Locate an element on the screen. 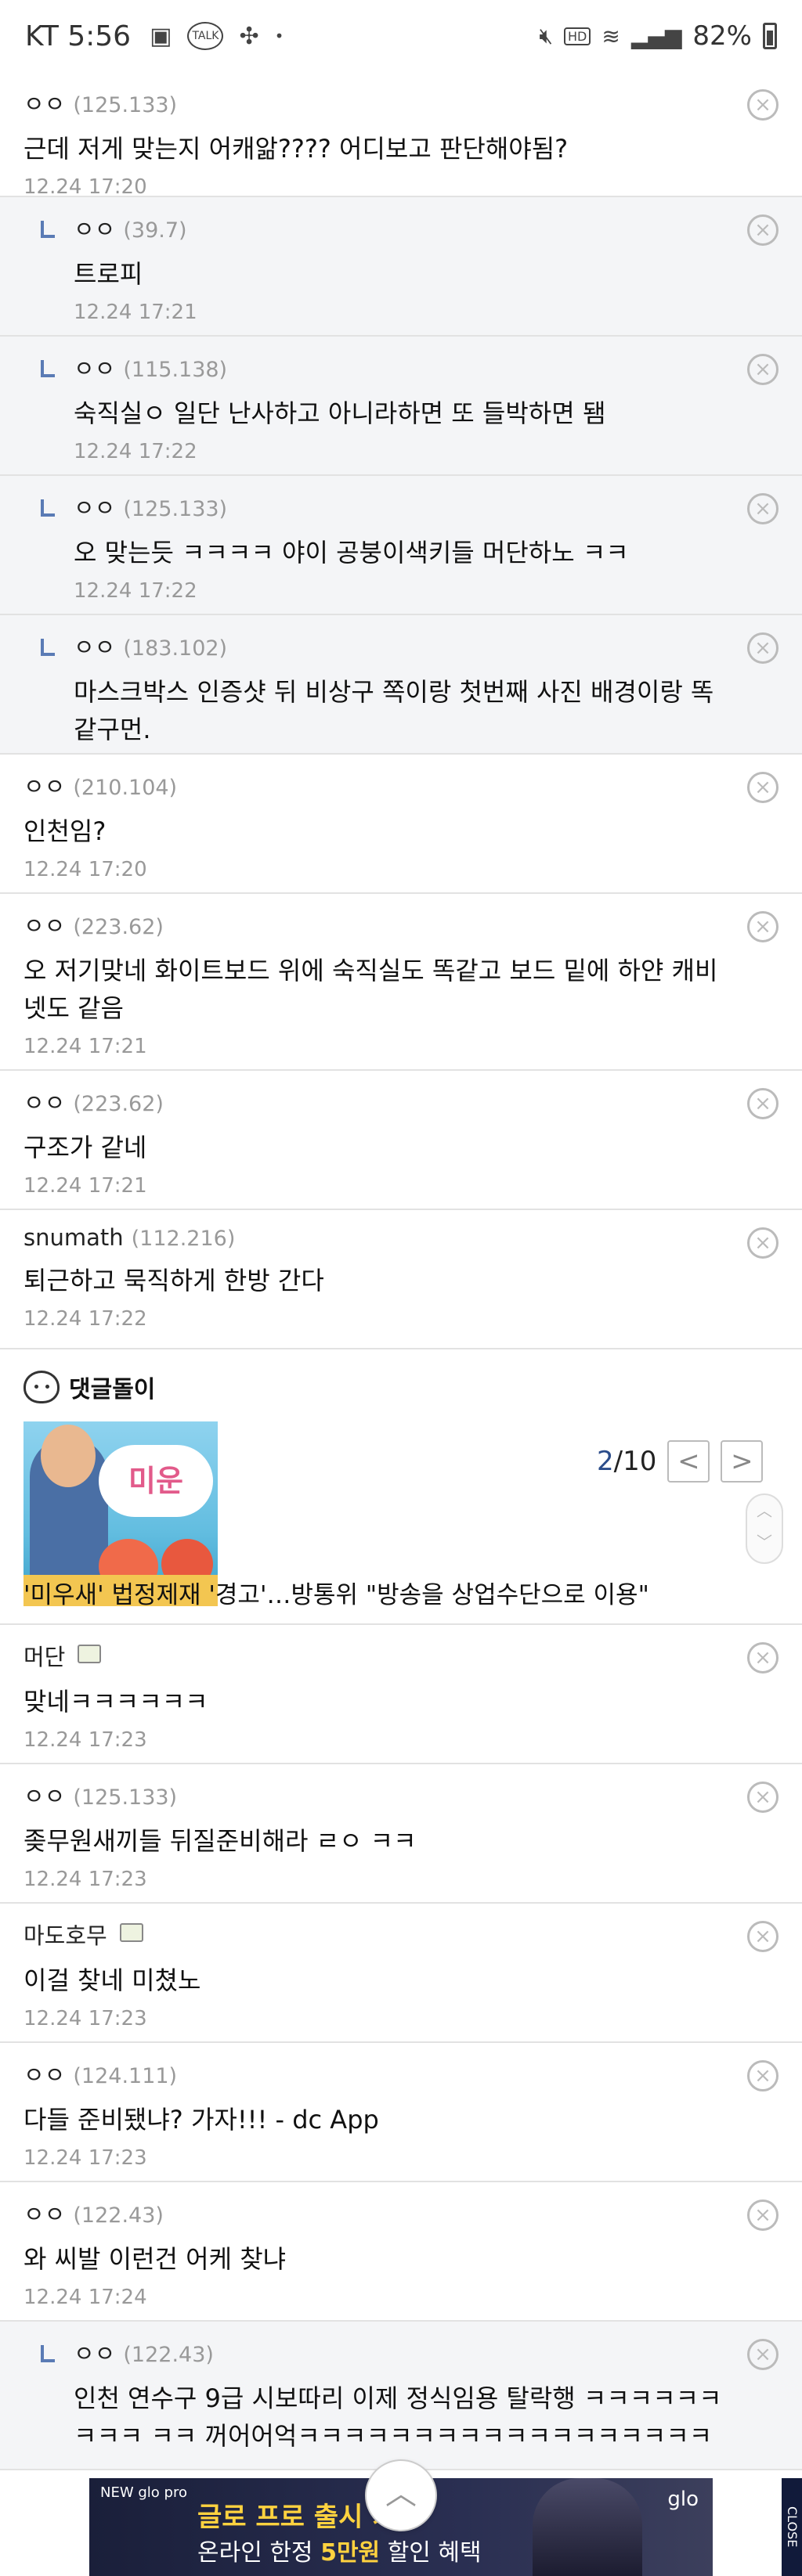 This screenshot has height=2576, width=802. prev-button: < is located at coordinates (688, 1461).